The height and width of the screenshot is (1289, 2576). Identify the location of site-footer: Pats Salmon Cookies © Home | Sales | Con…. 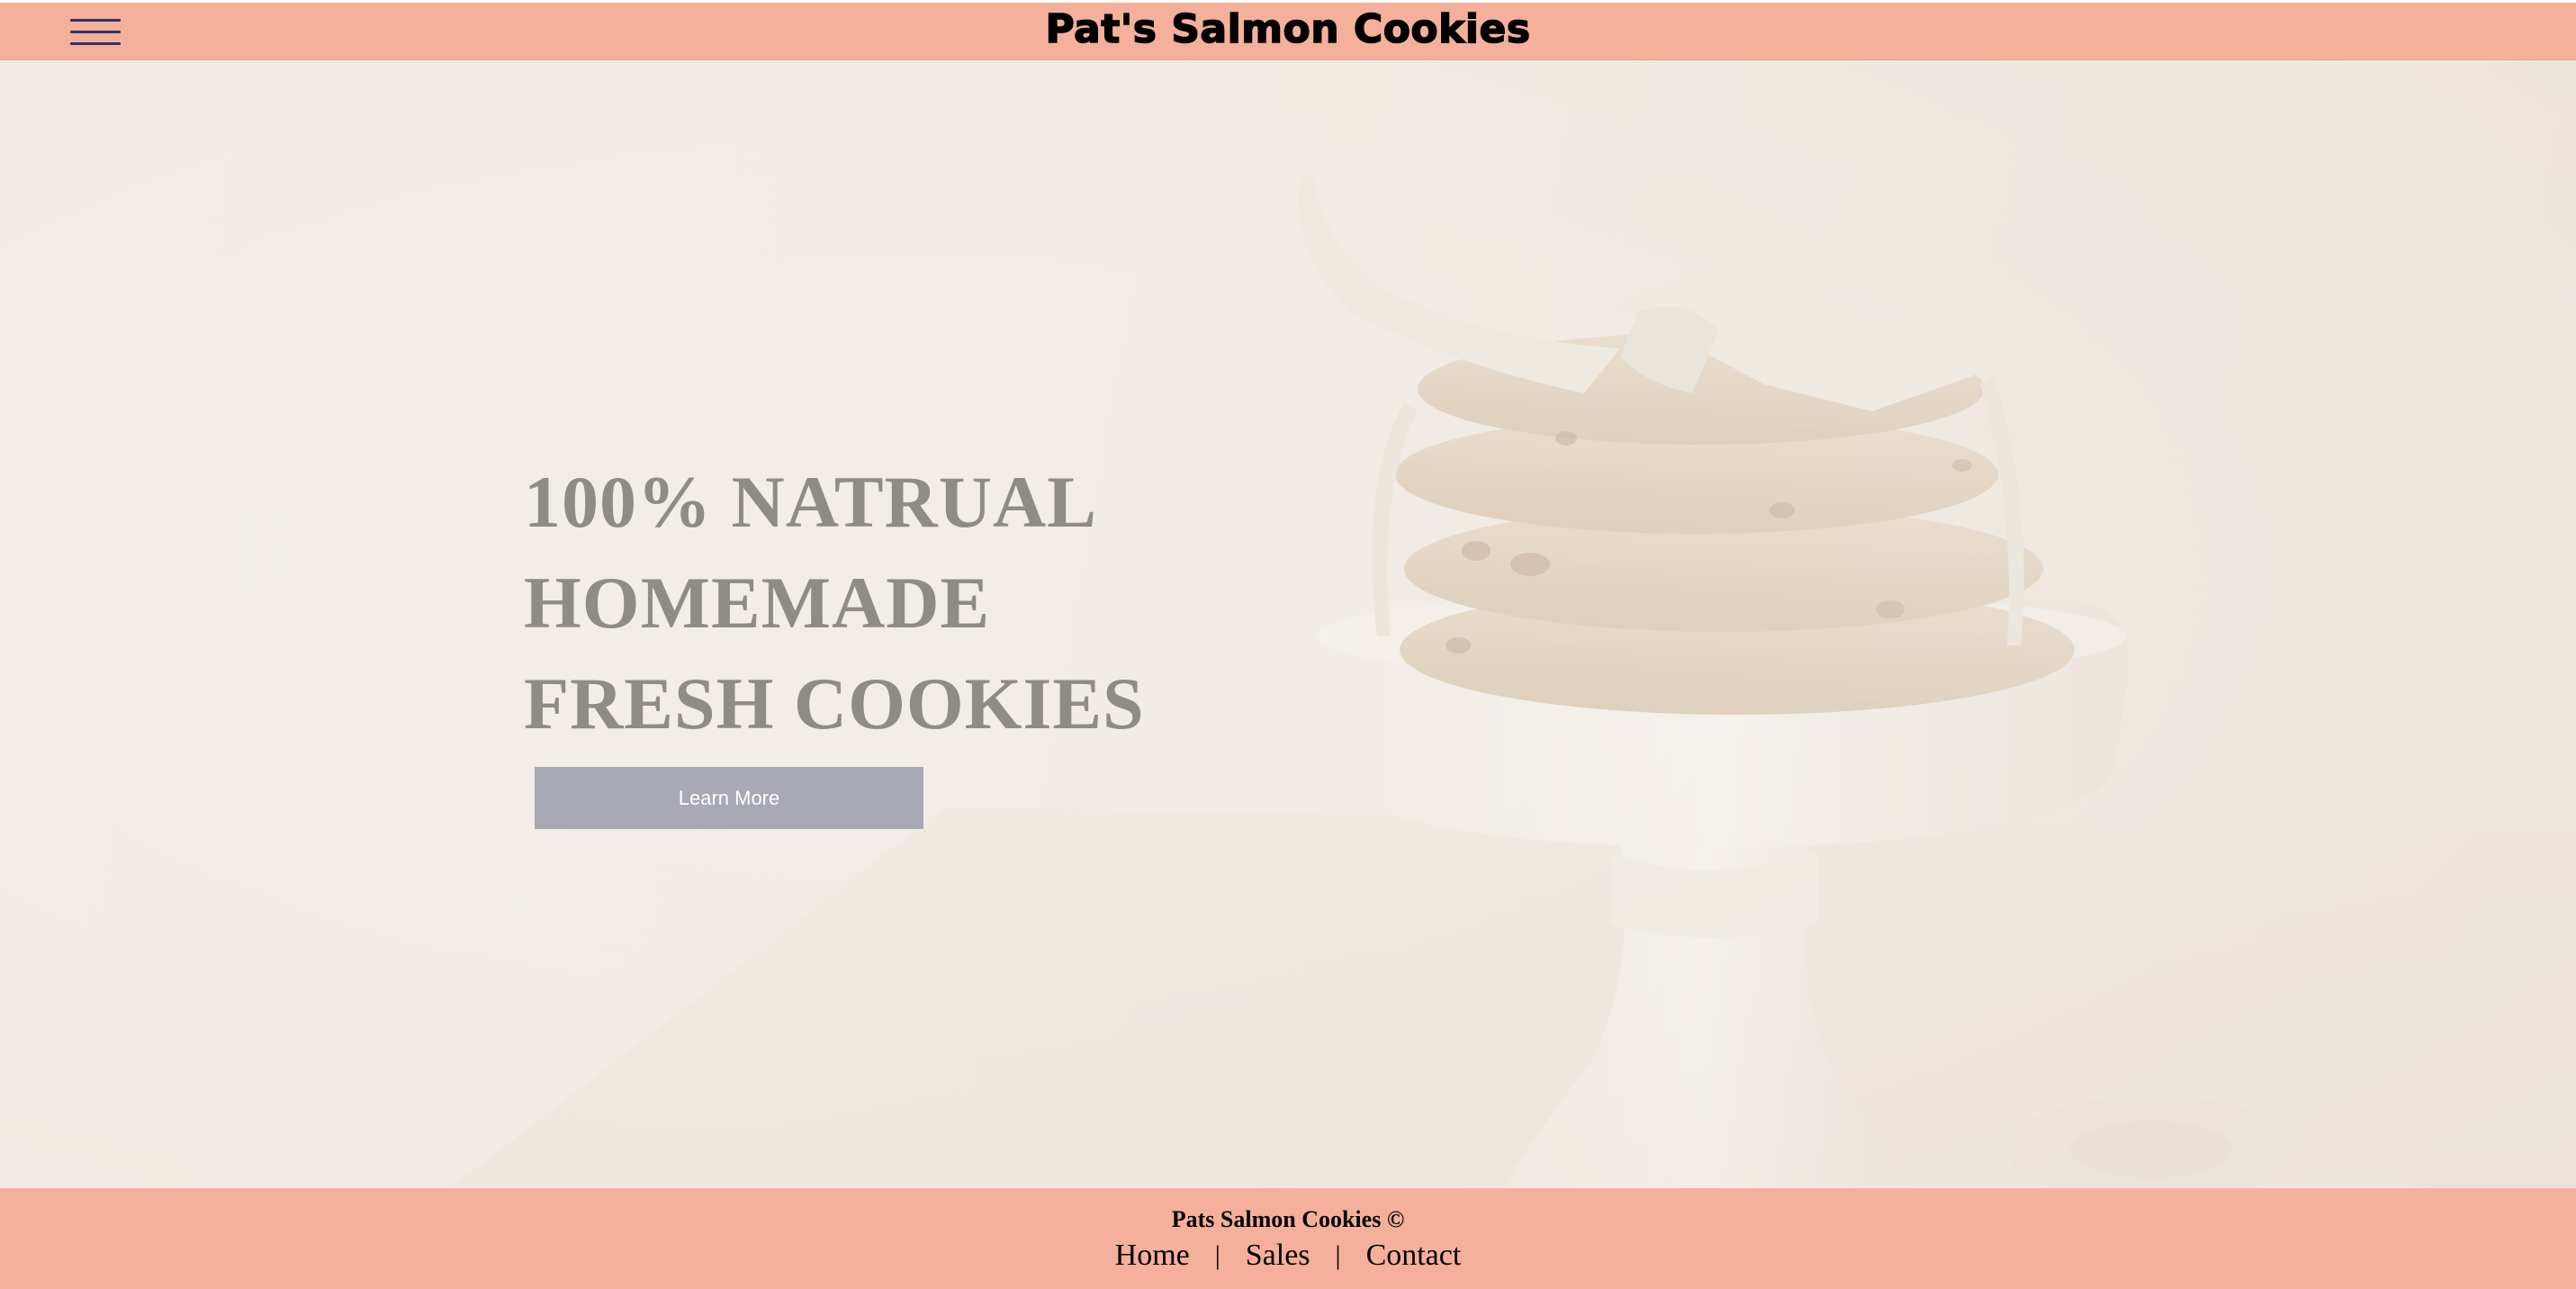
(1288, 1238).